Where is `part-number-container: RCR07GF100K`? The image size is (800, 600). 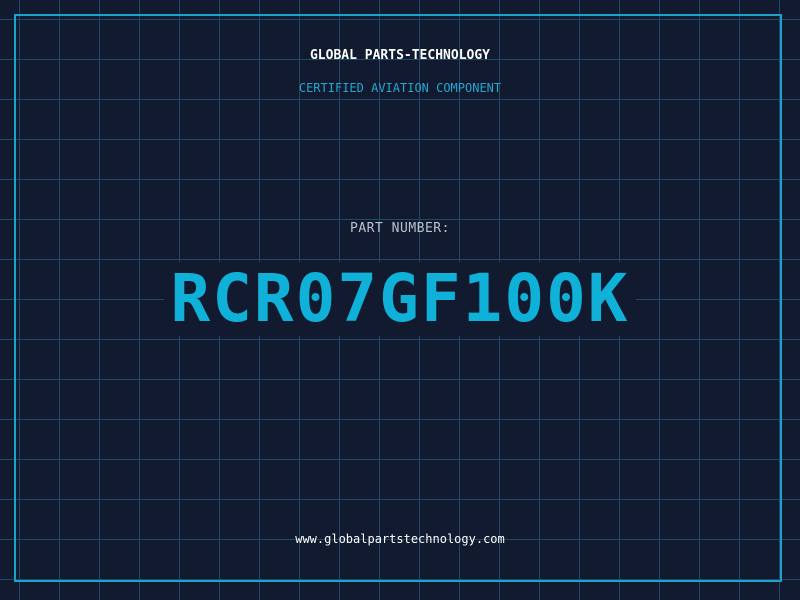
part-number-container: RCR07GF100K is located at coordinates (400, 299).